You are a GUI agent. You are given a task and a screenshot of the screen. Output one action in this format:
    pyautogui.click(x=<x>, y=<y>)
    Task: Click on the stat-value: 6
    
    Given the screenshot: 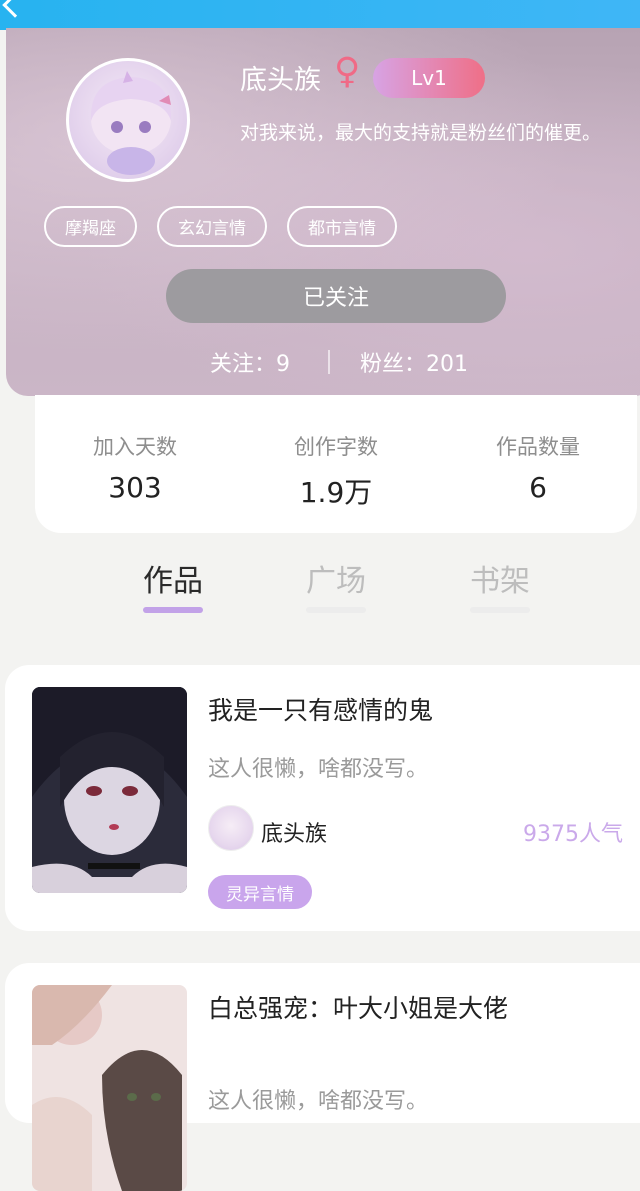 What is the action you would take?
    pyautogui.click(x=538, y=487)
    